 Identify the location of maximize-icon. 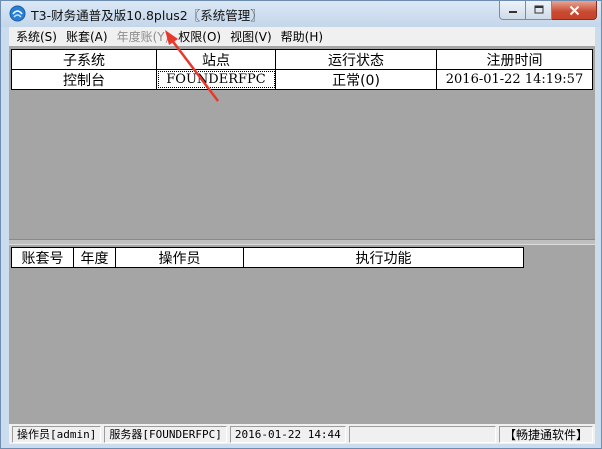
(538, 9).